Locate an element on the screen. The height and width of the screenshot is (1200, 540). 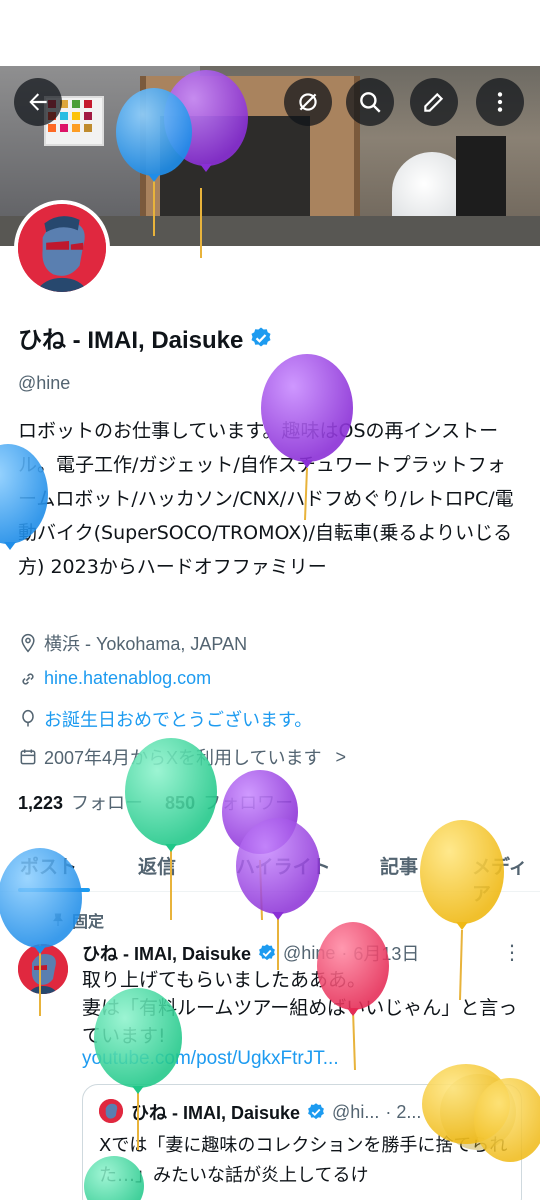
post-header: ひね - IMAI, Daisuke @hine · 6月13日 is located at coordinates (250, 953).